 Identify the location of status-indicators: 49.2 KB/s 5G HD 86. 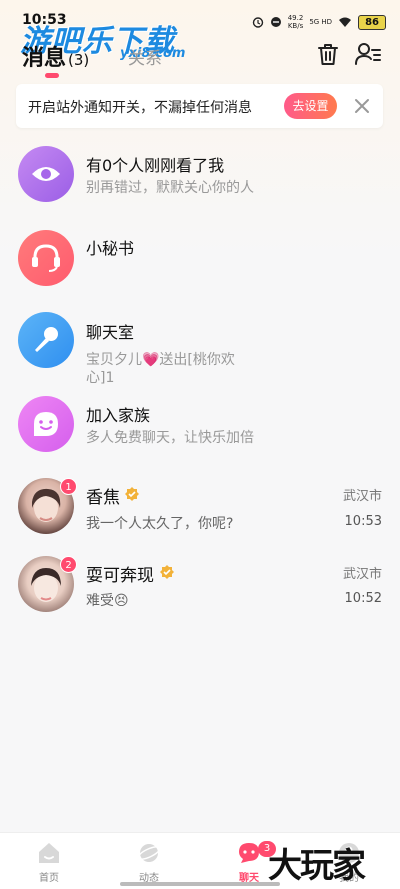
(319, 22).